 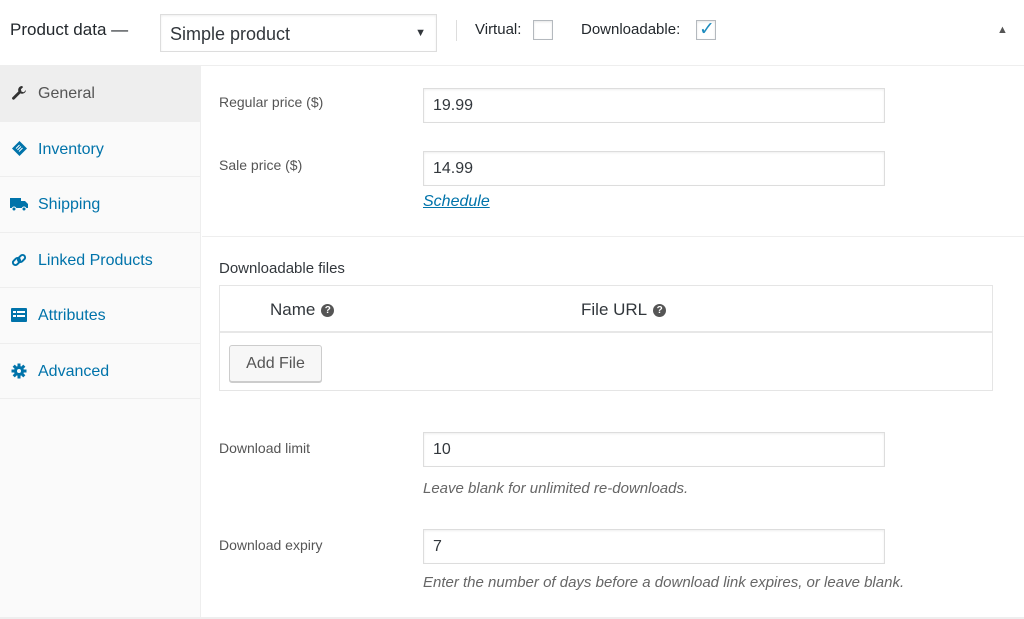 What do you see at coordinates (19, 315) in the screenshot?
I see `list-card-icon` at bounding box center [19, 315].